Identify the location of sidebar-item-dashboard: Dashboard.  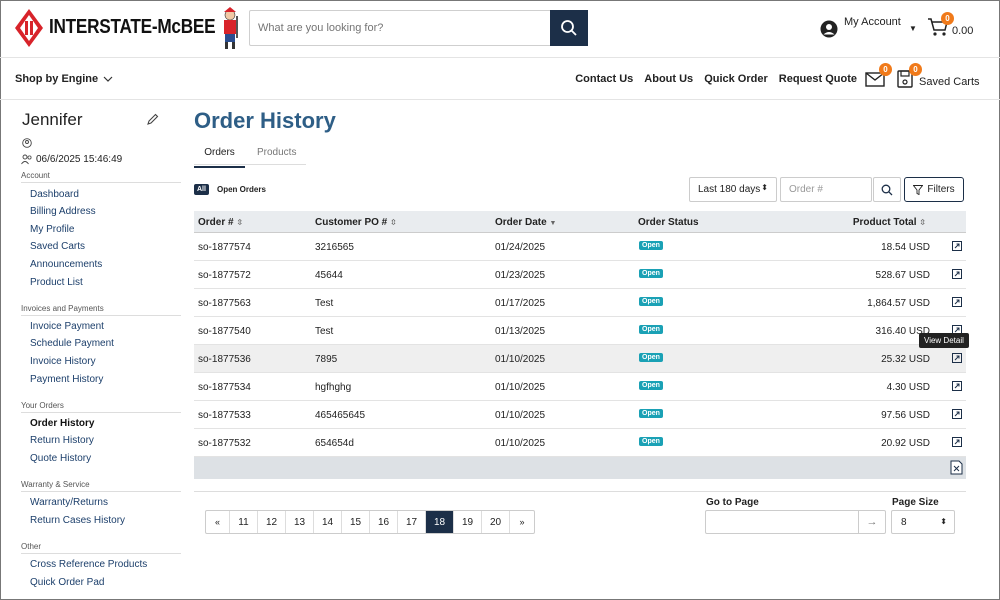
(54, 194).